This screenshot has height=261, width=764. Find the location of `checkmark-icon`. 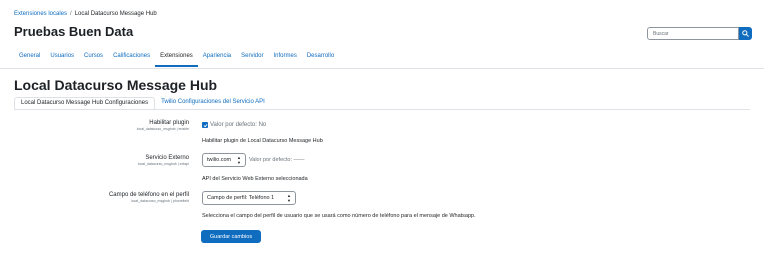

checkmark-icon is located at coordinates (205, 125).